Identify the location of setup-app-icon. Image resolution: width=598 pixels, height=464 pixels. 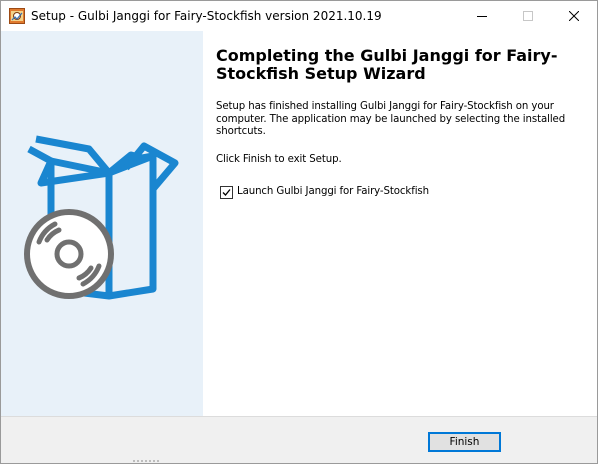
(17, 16).